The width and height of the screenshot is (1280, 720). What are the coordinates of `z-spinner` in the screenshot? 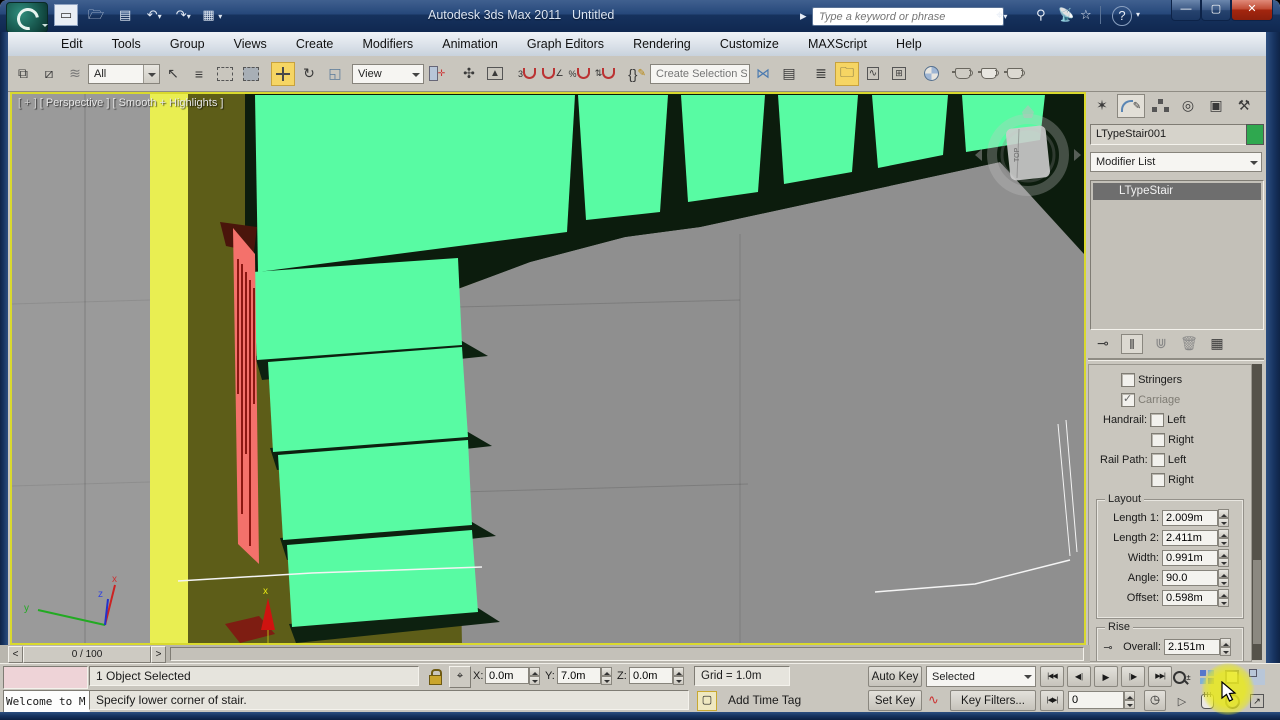 It's located at (678, 676).